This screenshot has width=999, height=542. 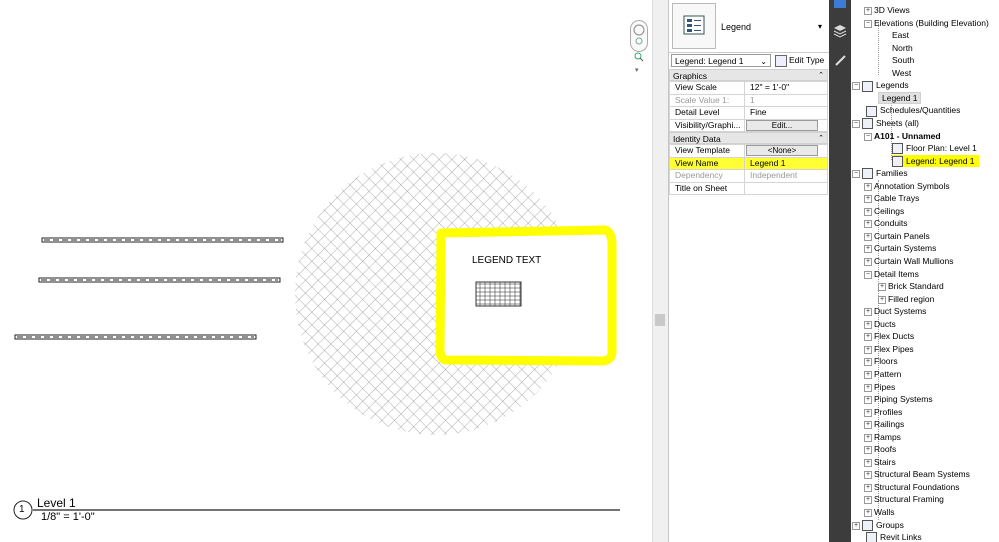 I want to click on browser-item: Revit Links, so click(x=894, y=536).